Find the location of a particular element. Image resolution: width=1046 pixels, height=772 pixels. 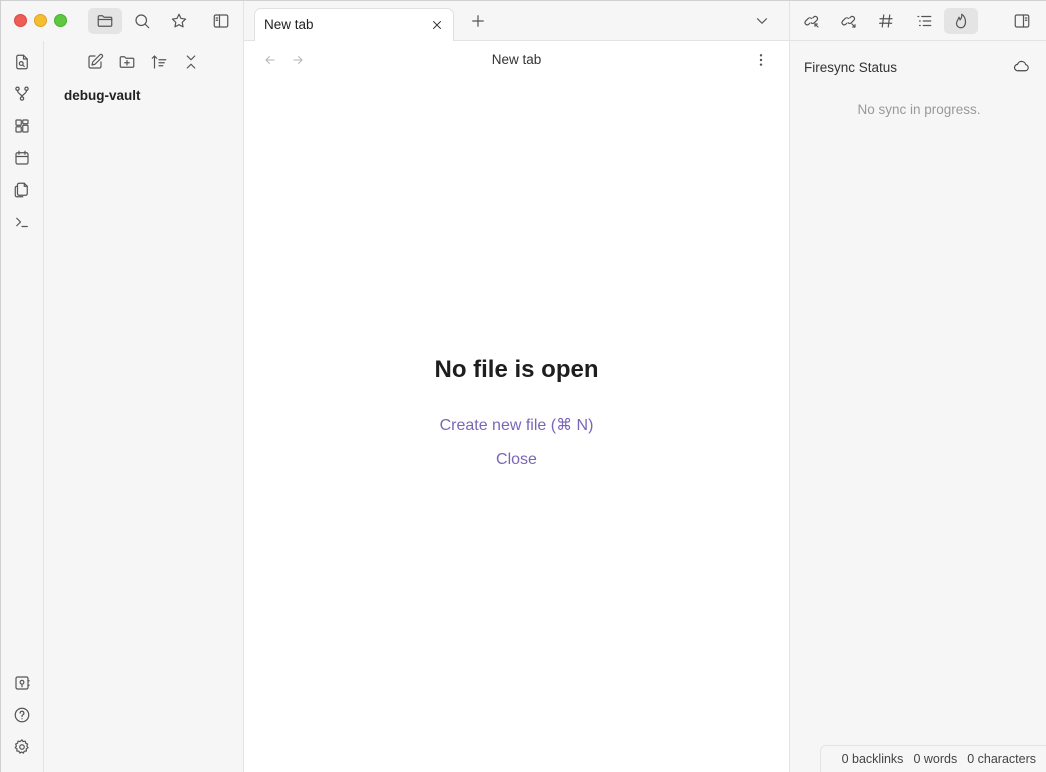

more-options-button is located at coordinates (761, 60).